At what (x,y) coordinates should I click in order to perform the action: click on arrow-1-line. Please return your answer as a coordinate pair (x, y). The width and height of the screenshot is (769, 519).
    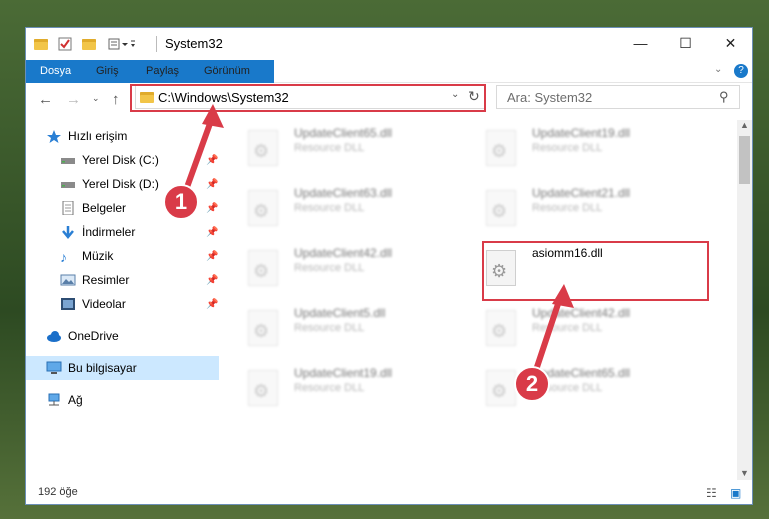
    Looking at the image, I should click on (199, 154).